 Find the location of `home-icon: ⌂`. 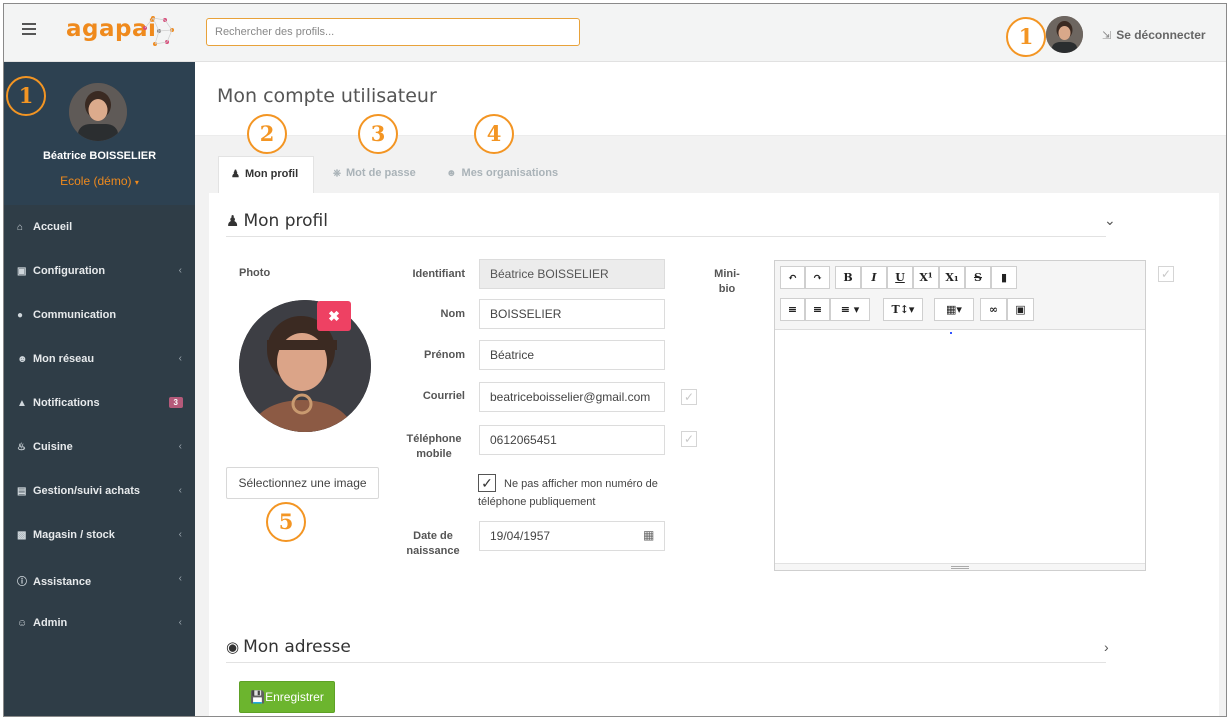

home-icon: ⌂ is located at coordinates (20, 227).